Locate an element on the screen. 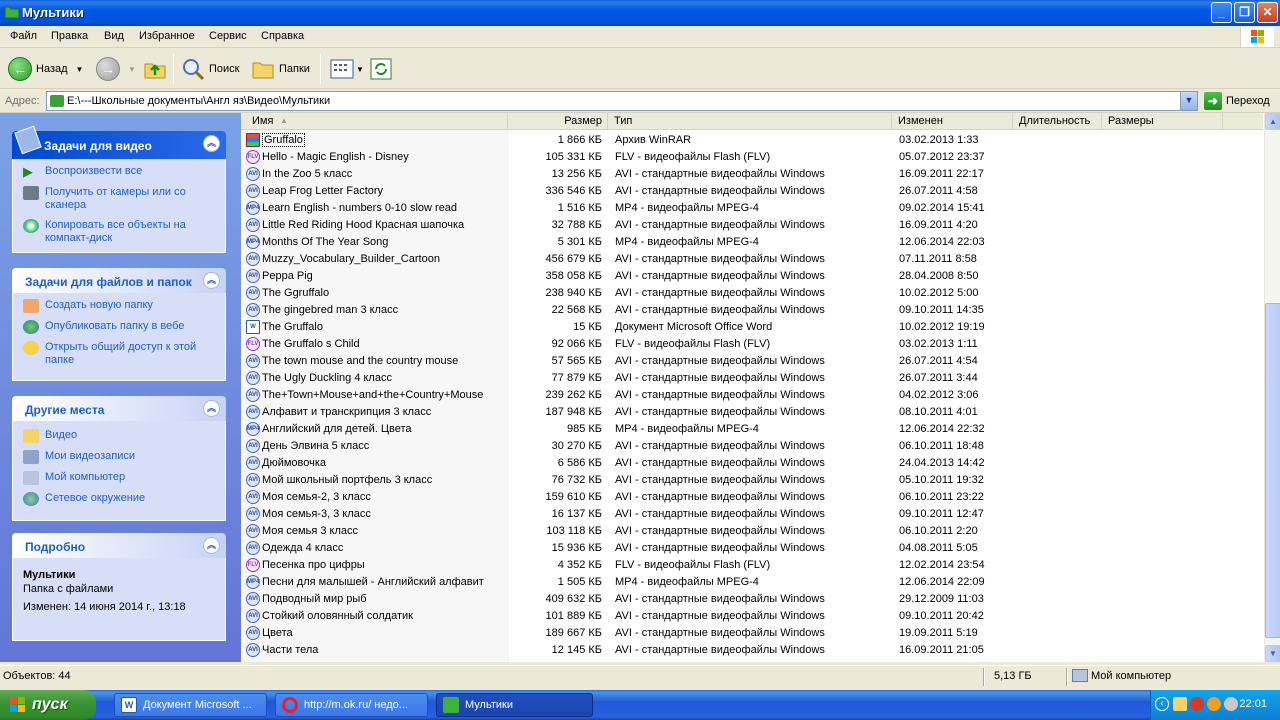 Image resolution: width=1280 pixels, height=720 pixels. file-size: 15 936 КБ is located at coordinates (576, 548).